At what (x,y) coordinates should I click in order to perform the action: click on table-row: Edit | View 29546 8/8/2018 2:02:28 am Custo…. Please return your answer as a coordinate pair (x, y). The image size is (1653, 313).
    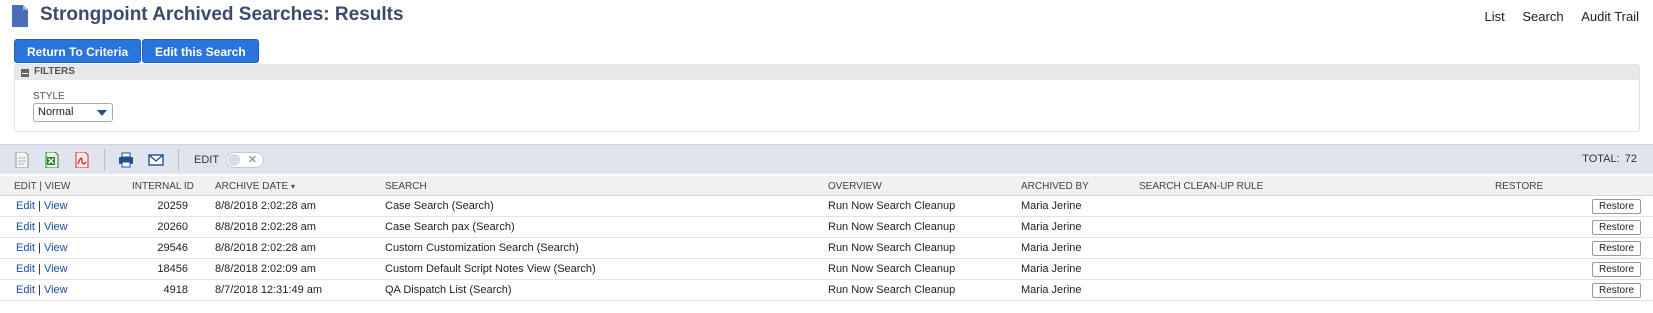
    Looking at the image, I should click on (826, 248).